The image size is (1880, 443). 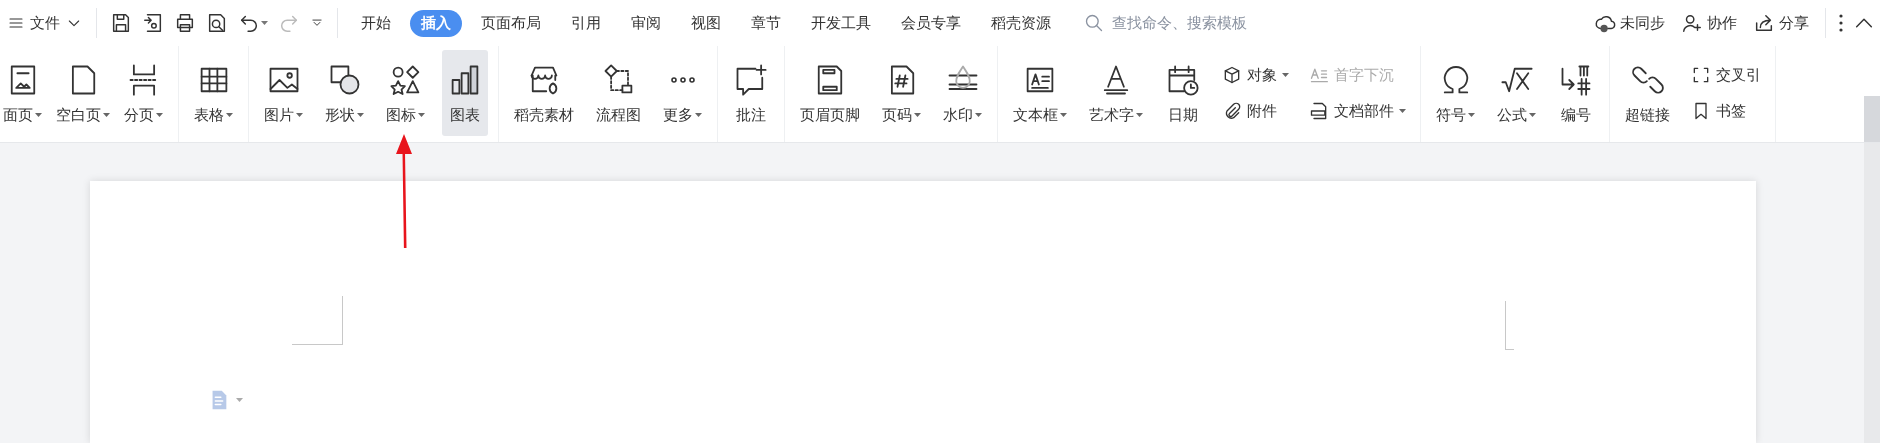 What do you see at coordinates (841, 23) in the screenshot?
I see `ribbon-tab: 开发工具` at bounding box center [841, 23].